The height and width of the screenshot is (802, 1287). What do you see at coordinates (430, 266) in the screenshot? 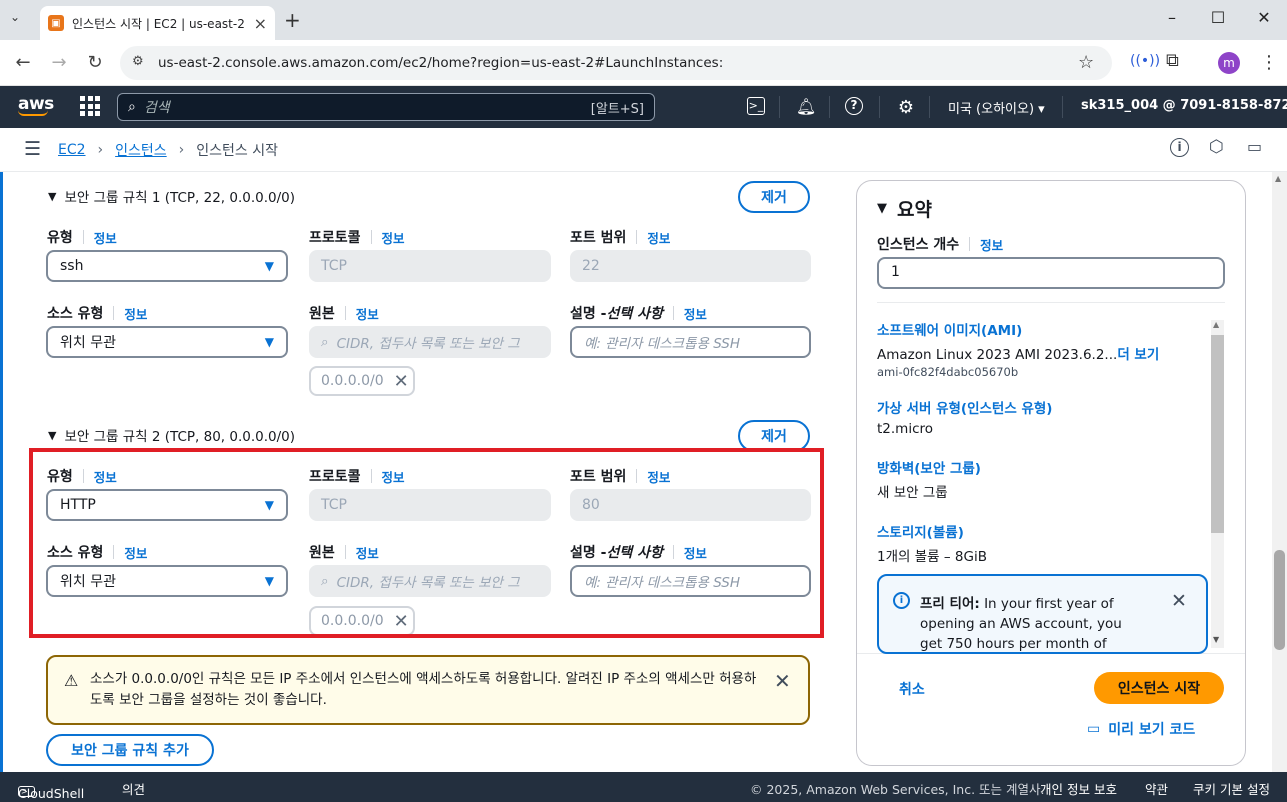
I see `rule1-protocol-field: TCP` at bounding box center [430, 266].